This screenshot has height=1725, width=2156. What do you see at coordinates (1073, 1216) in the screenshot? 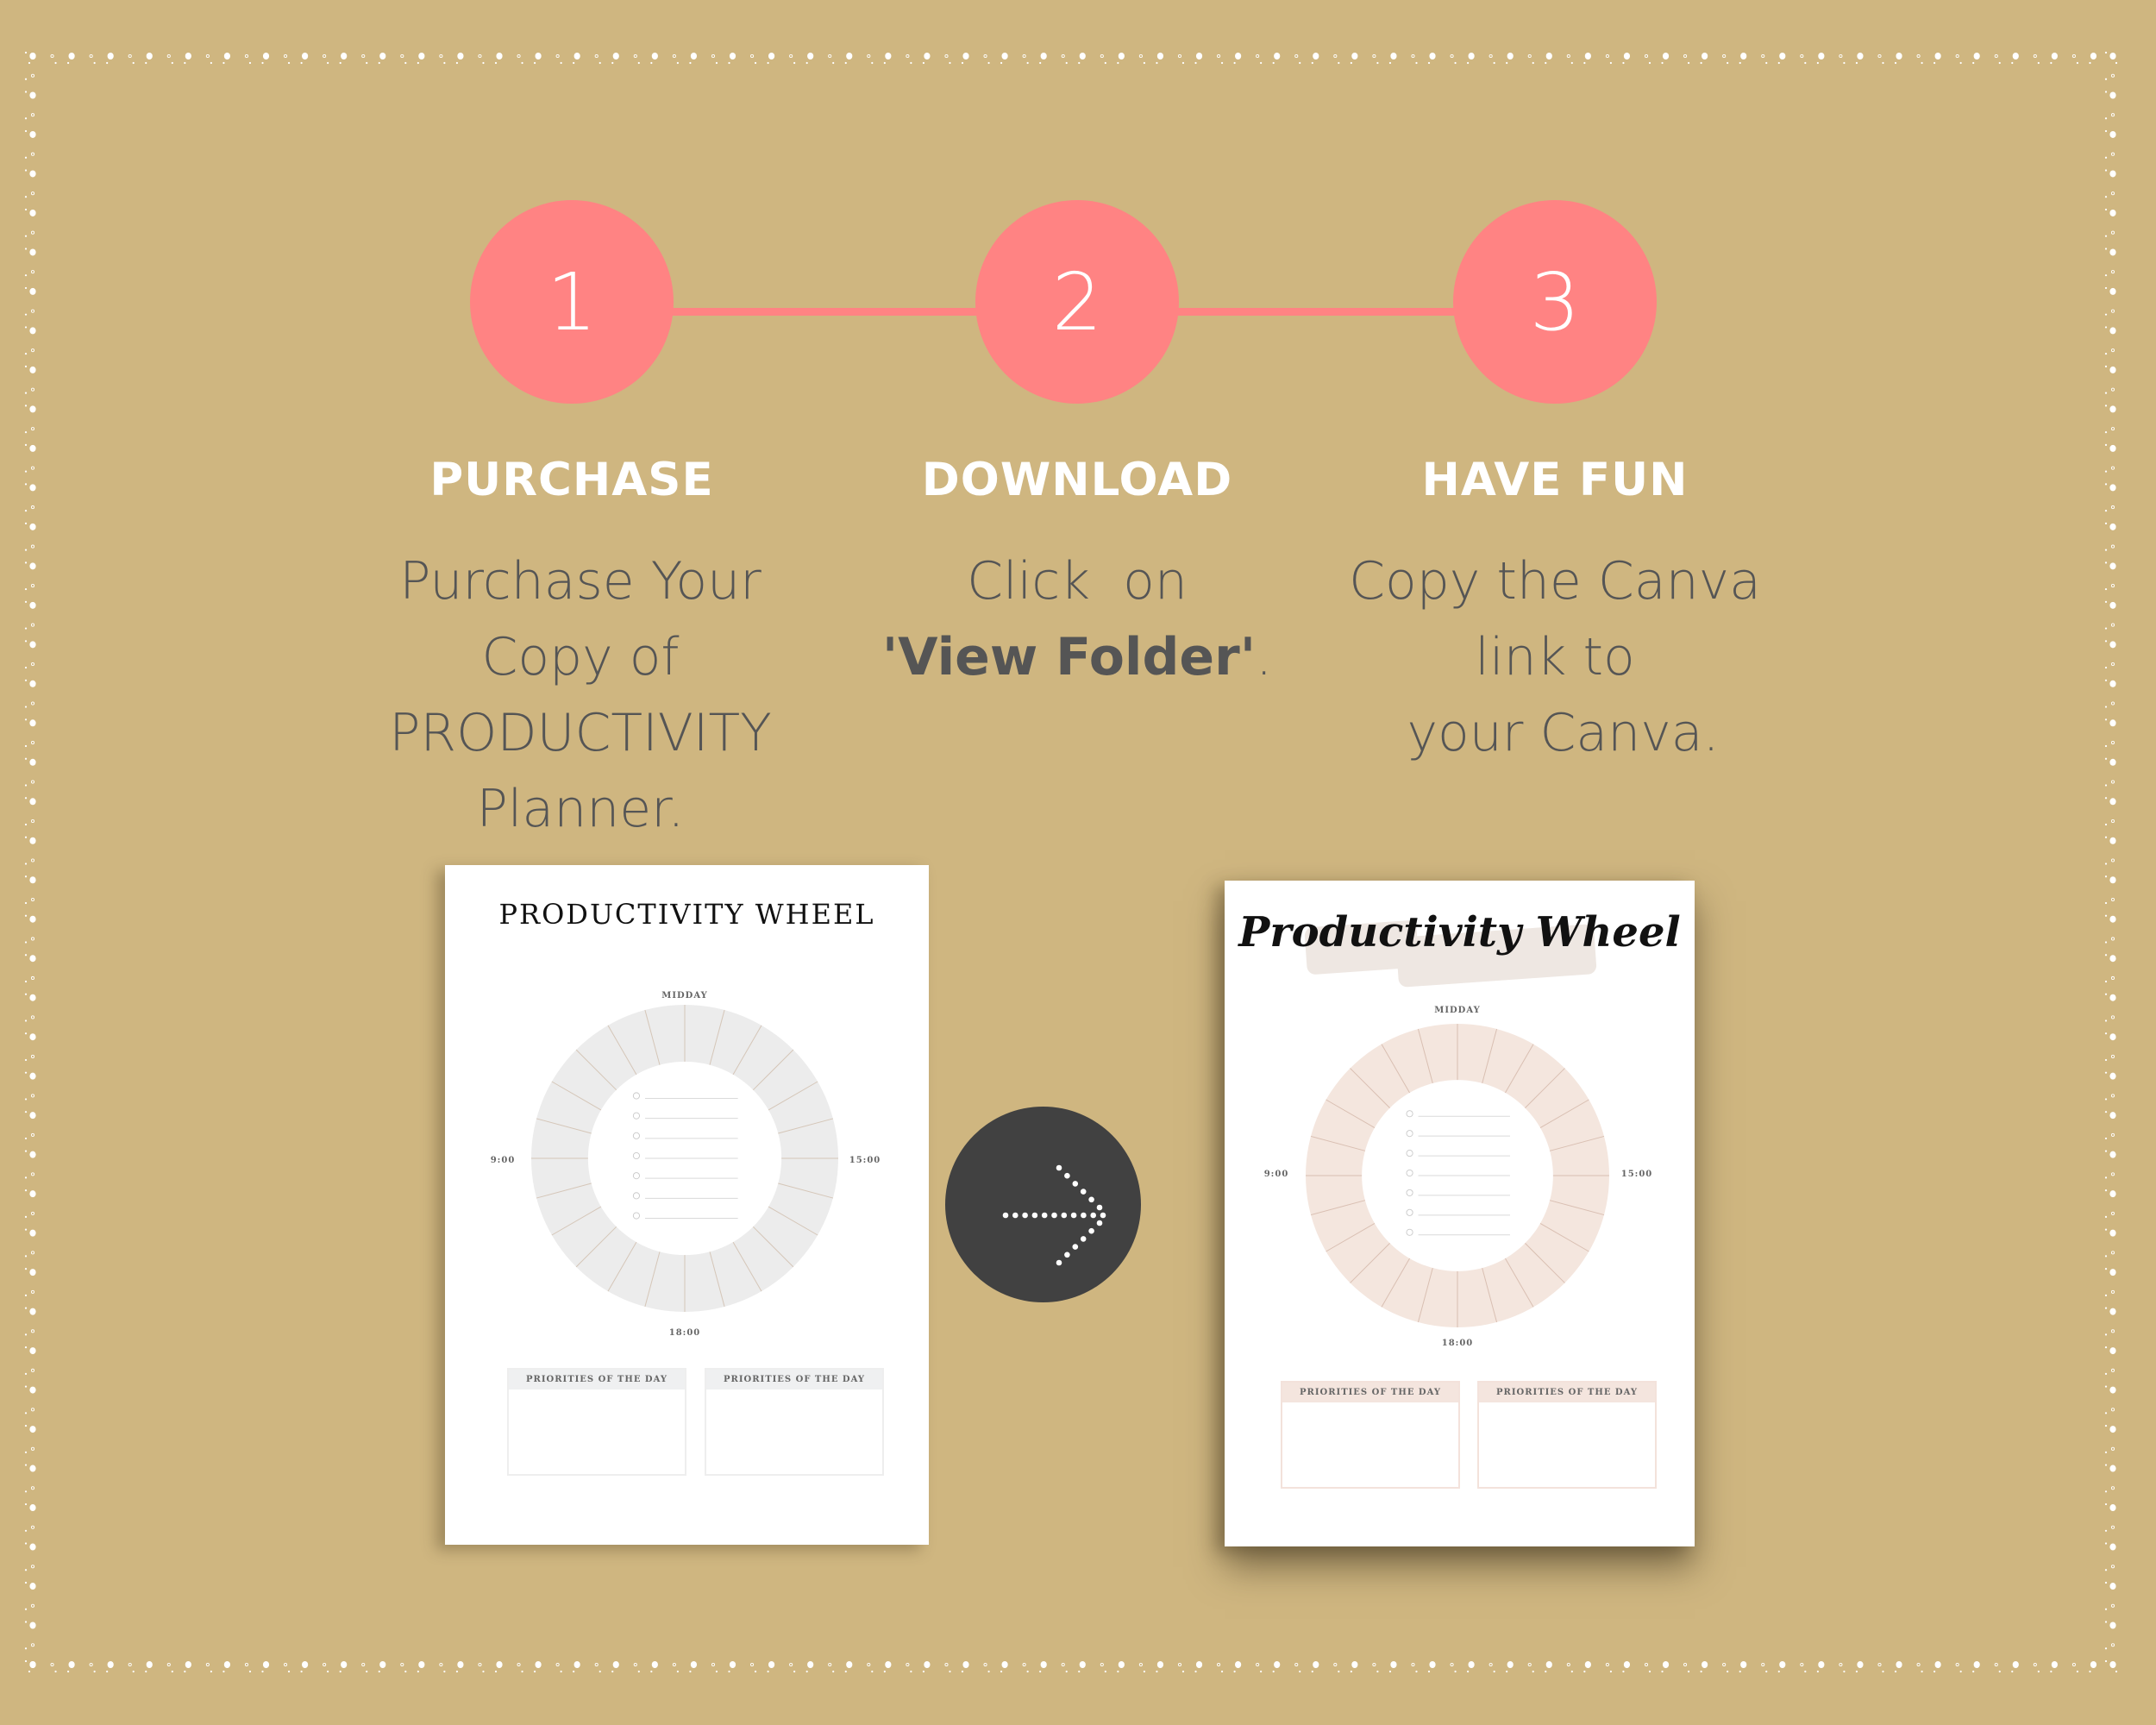
I see `arrow-shaft-dot` at bounding box center [1073, 1216].